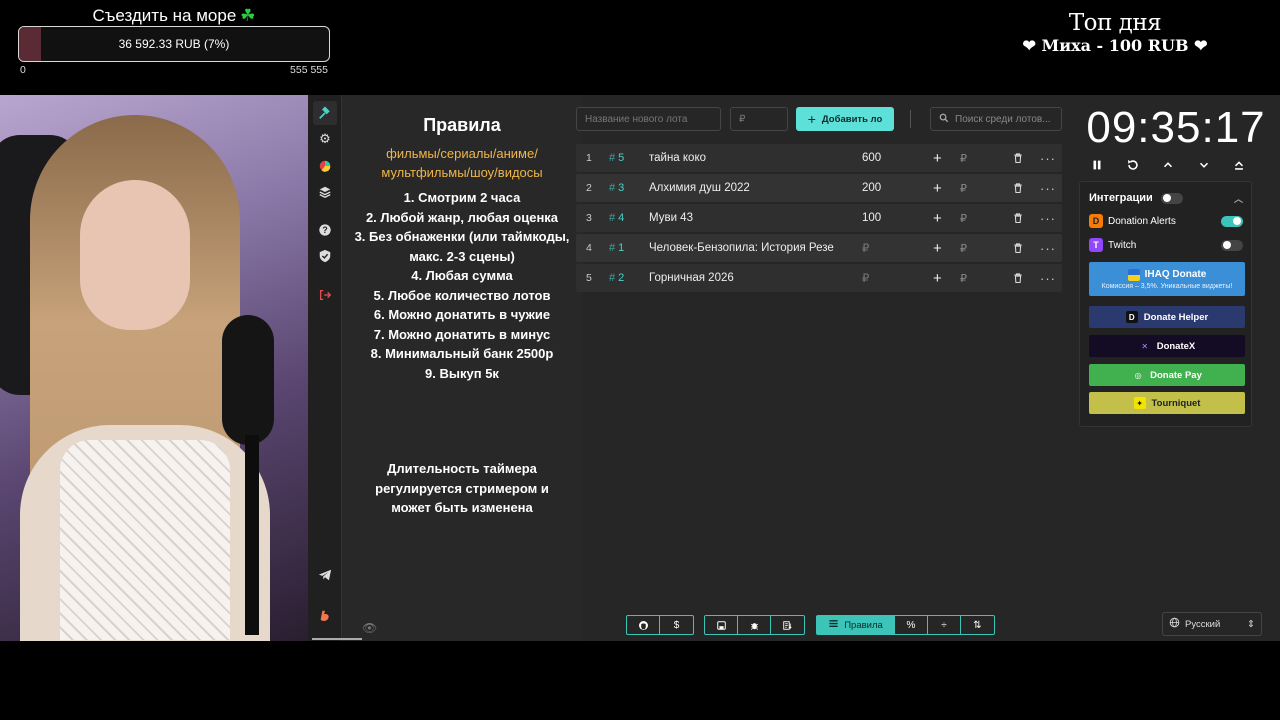 Image resolution: width=1280 pixels, height=720 pixels. I want to click on rule-item: 9. Выкуп 5к, so click(462, 373).